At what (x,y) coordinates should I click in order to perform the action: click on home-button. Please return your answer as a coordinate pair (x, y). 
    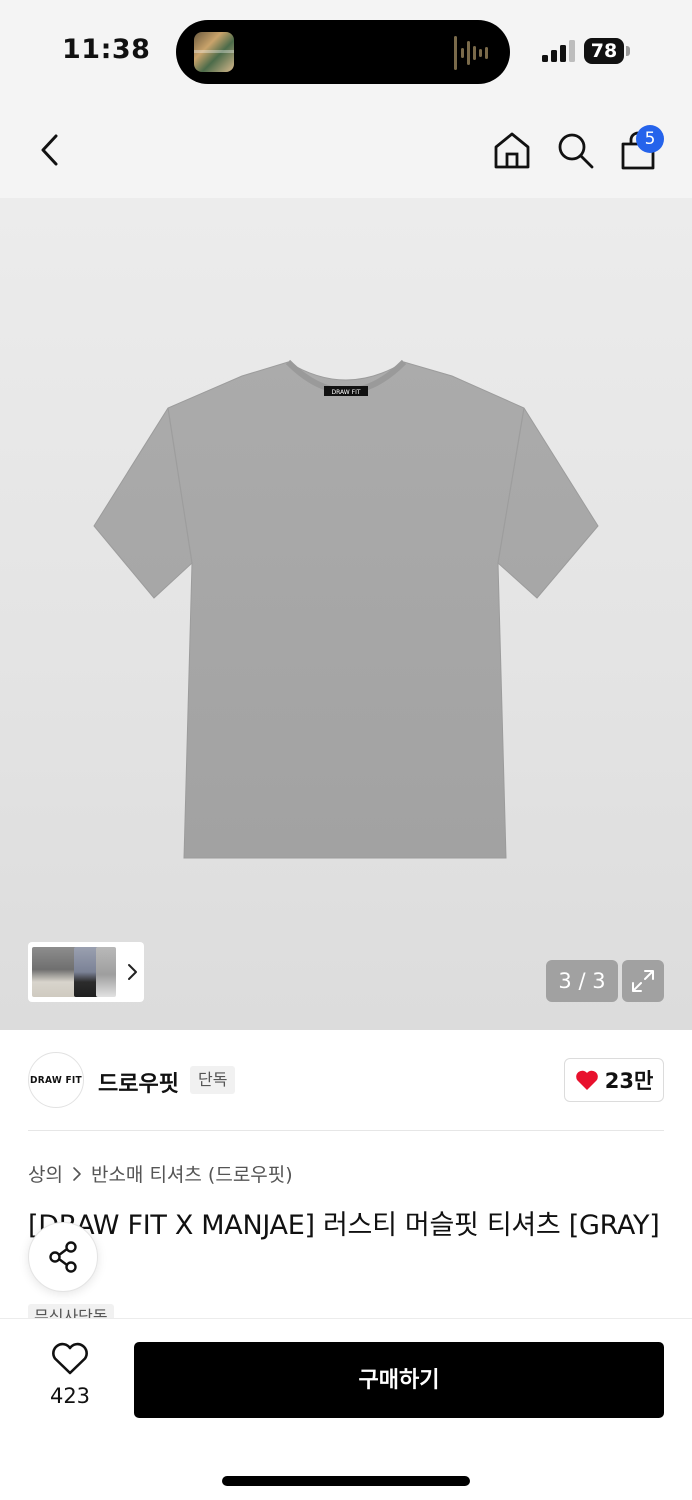
    Looking at the image, I should click on (512, 150).